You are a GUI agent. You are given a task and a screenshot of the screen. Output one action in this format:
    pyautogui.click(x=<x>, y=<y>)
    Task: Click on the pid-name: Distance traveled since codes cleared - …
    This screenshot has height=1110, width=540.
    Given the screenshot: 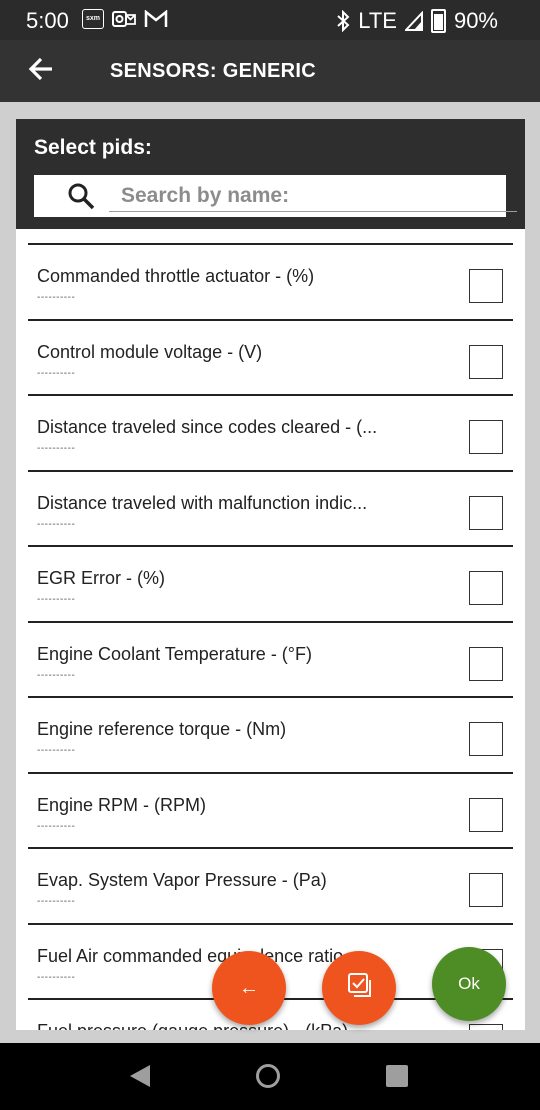 What is the action you would take?
    pyautogui.click(x=207, y=427)
    